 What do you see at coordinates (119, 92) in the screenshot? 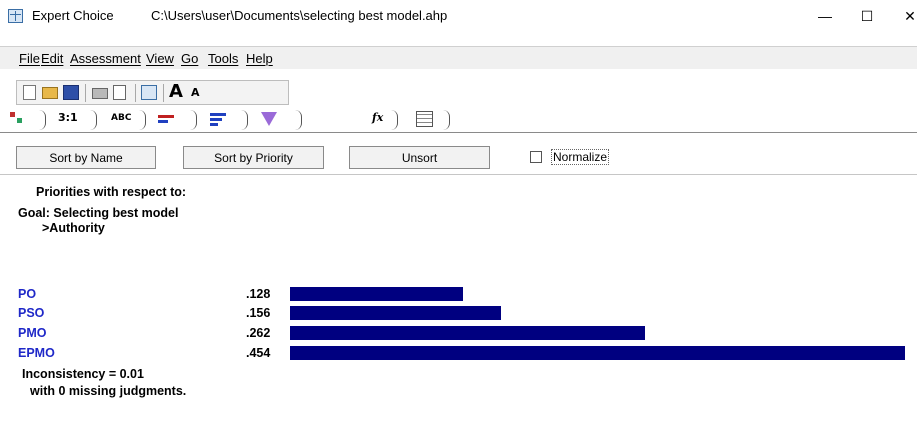
I see `print-preview-icon` at bounding box center [119, 92].